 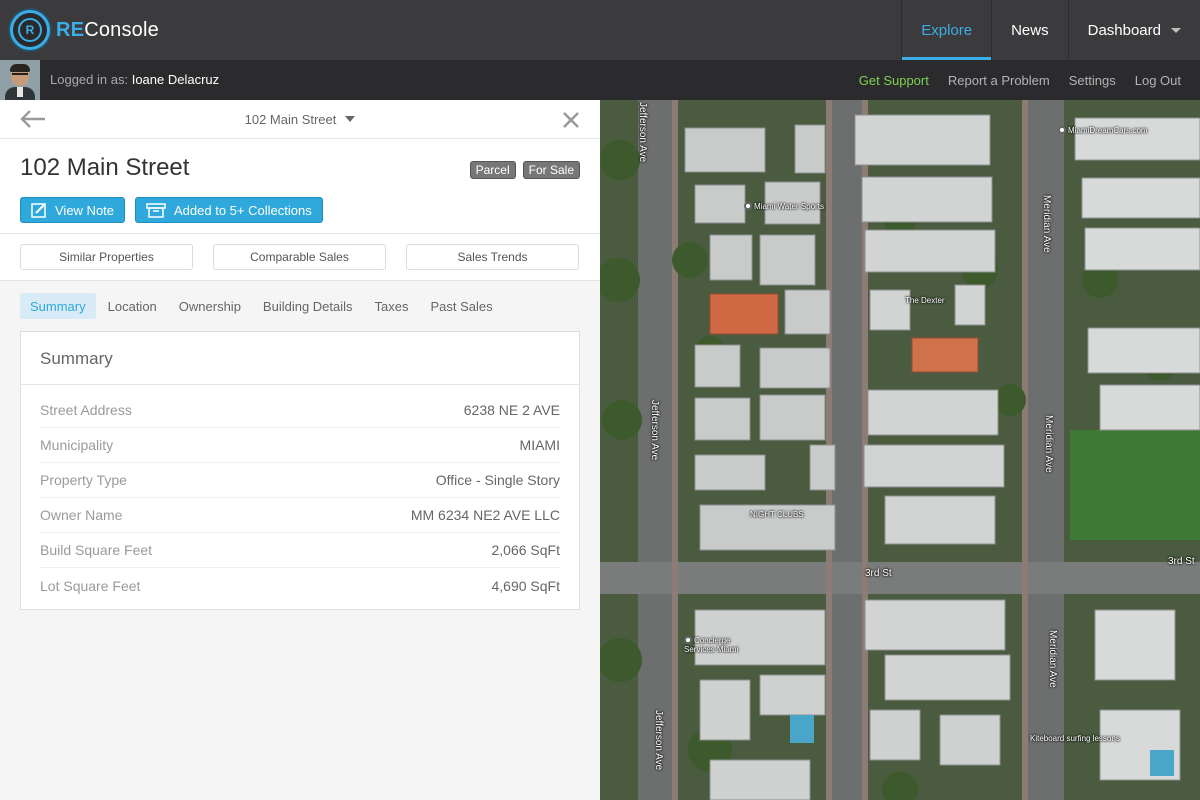 What do you see at coordinates (492, 170) in the screenshot?
I see `parcel-badge: Parcel` at bounding box center [492, 170].